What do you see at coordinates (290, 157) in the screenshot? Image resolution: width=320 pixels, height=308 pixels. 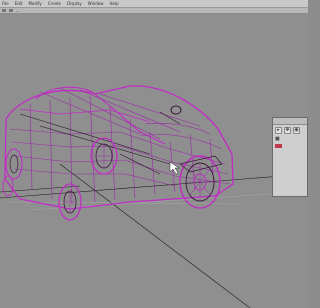 I see `floating-tool-window: ▸ ✥ ◉ ■` at bounding box center [290, 157].